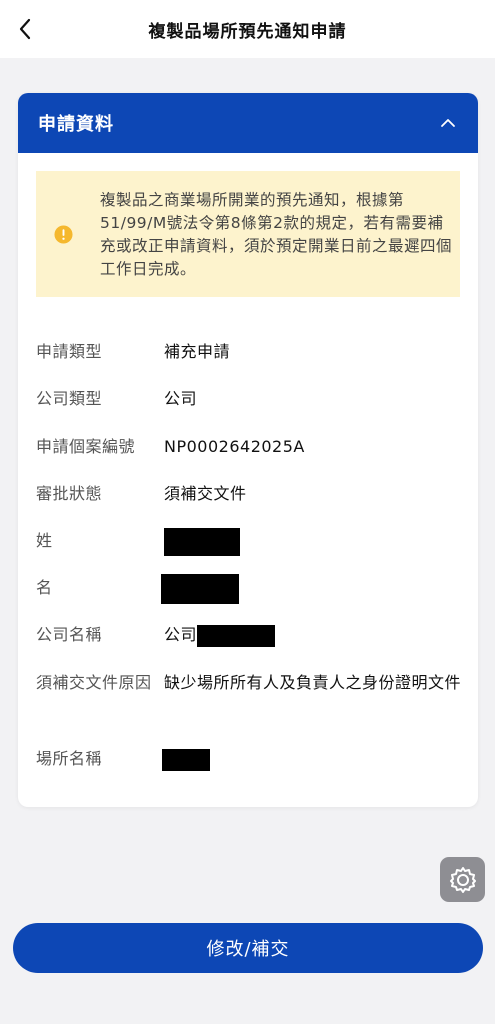 This screenshot has height=1024, width=495. Describe the element at coordinates (94, 682) in the screenshot. I see `field-label: 須補交文件原因` at that location.